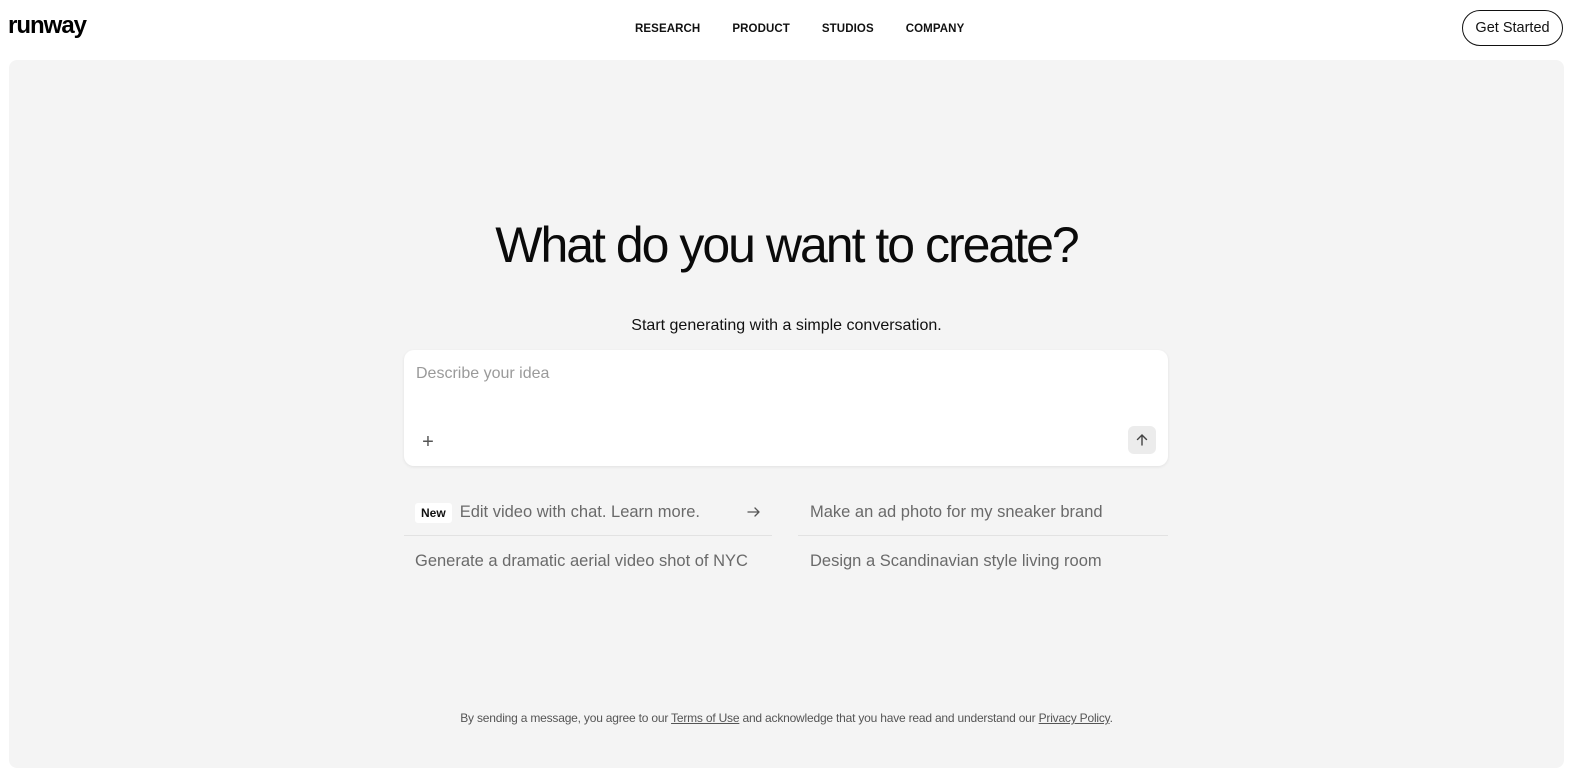 The image size is (1573, 780). I want to click on suggestion-ad-photo: Make an ad photo for my sneaker brand, so click(983, 513).